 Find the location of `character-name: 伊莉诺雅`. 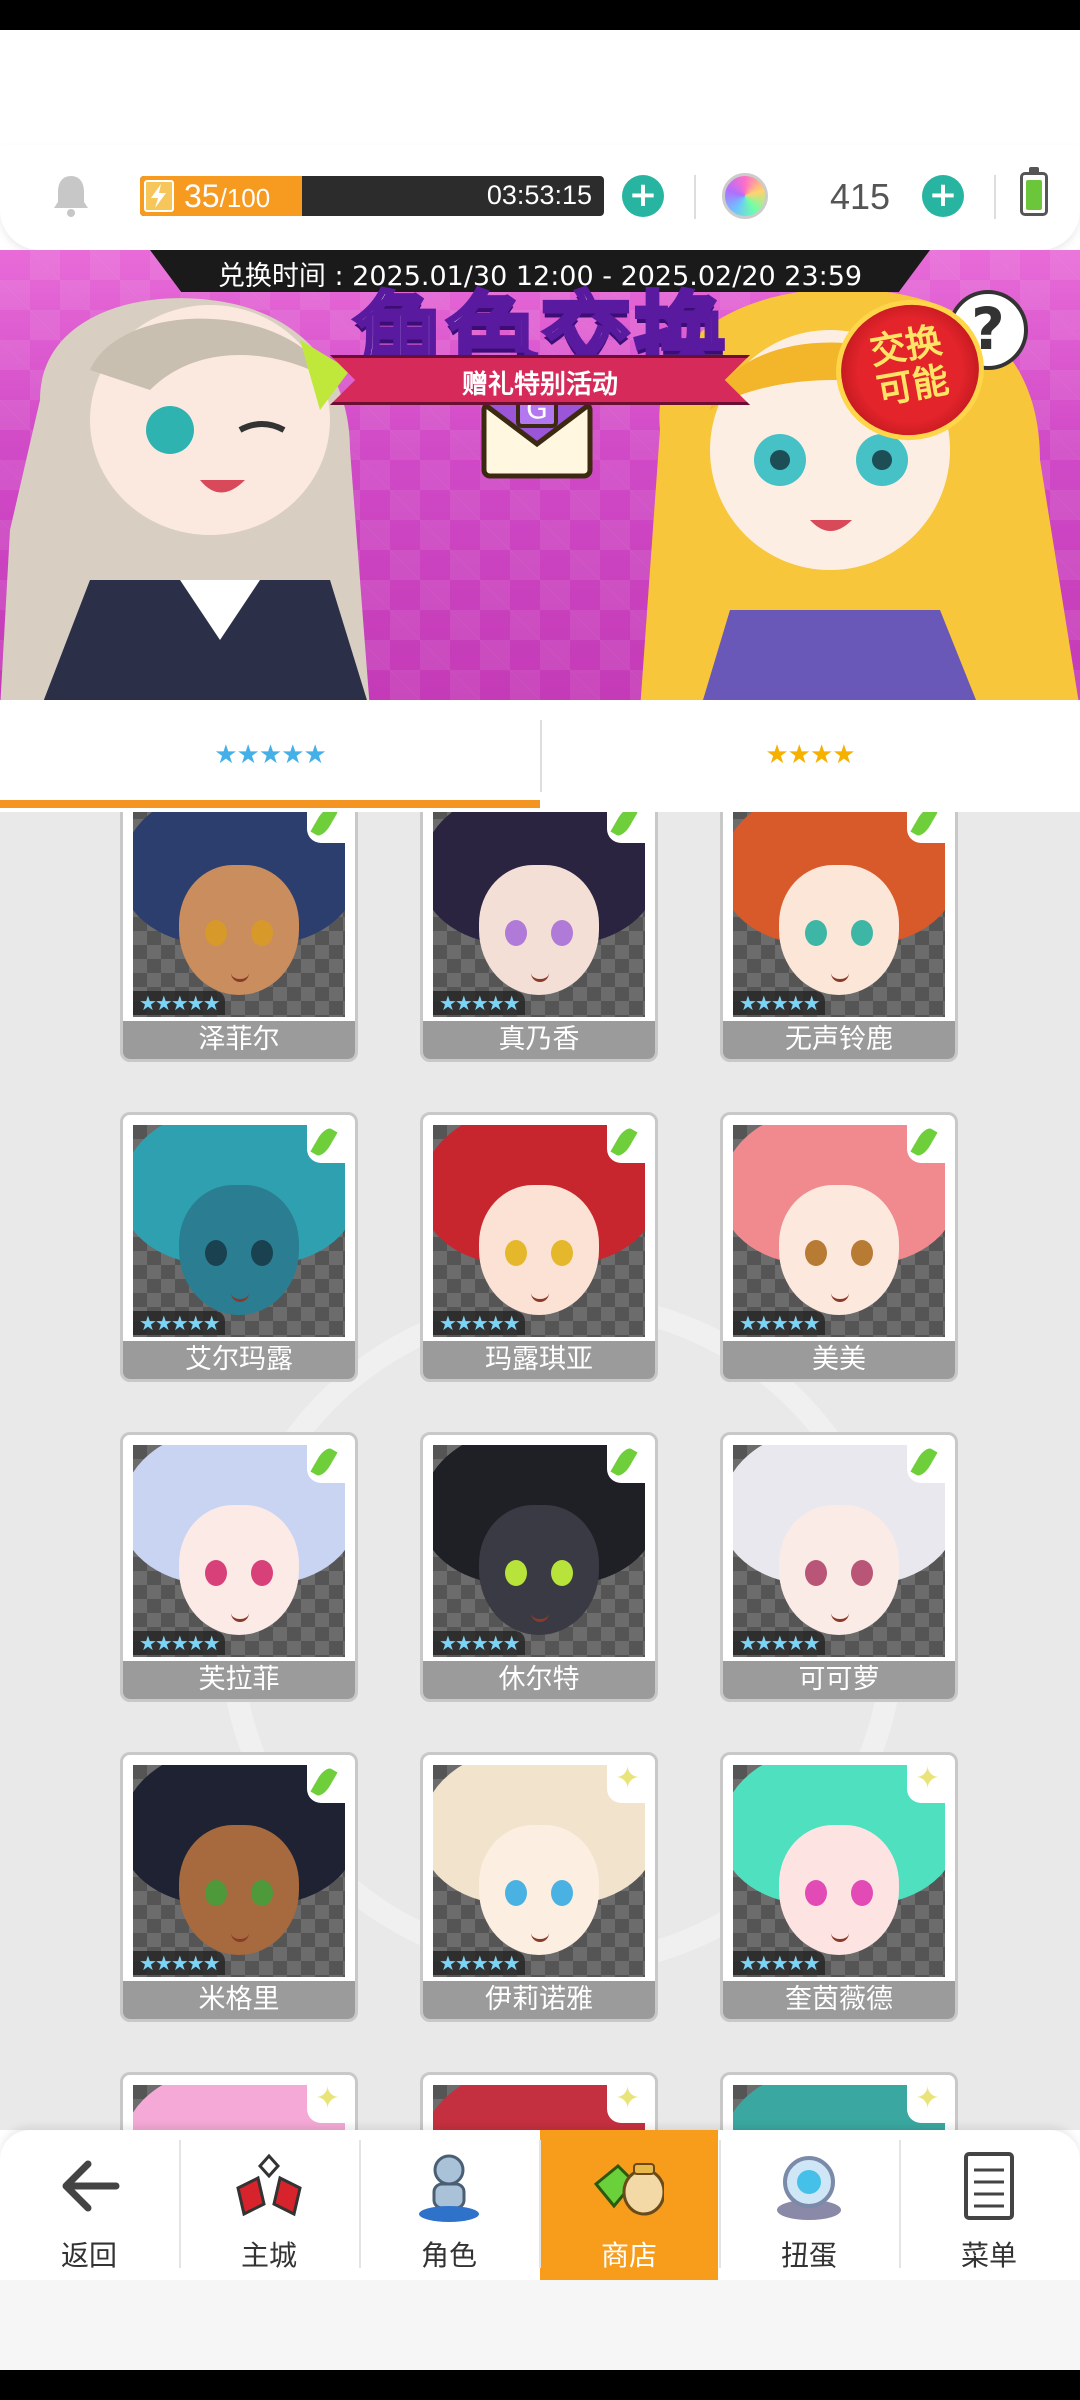

character-name: 伊莉诺雅 is located at coordinates (539, 2000).